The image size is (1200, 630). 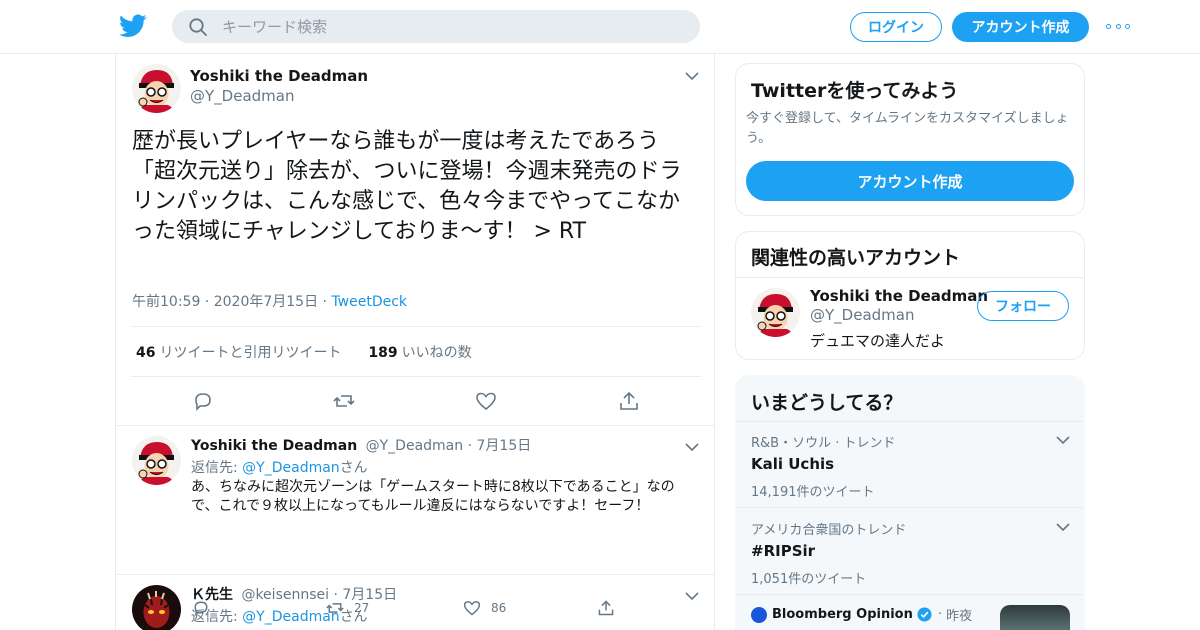 I want to click on retweet-icon, so click(x=344, y=401).